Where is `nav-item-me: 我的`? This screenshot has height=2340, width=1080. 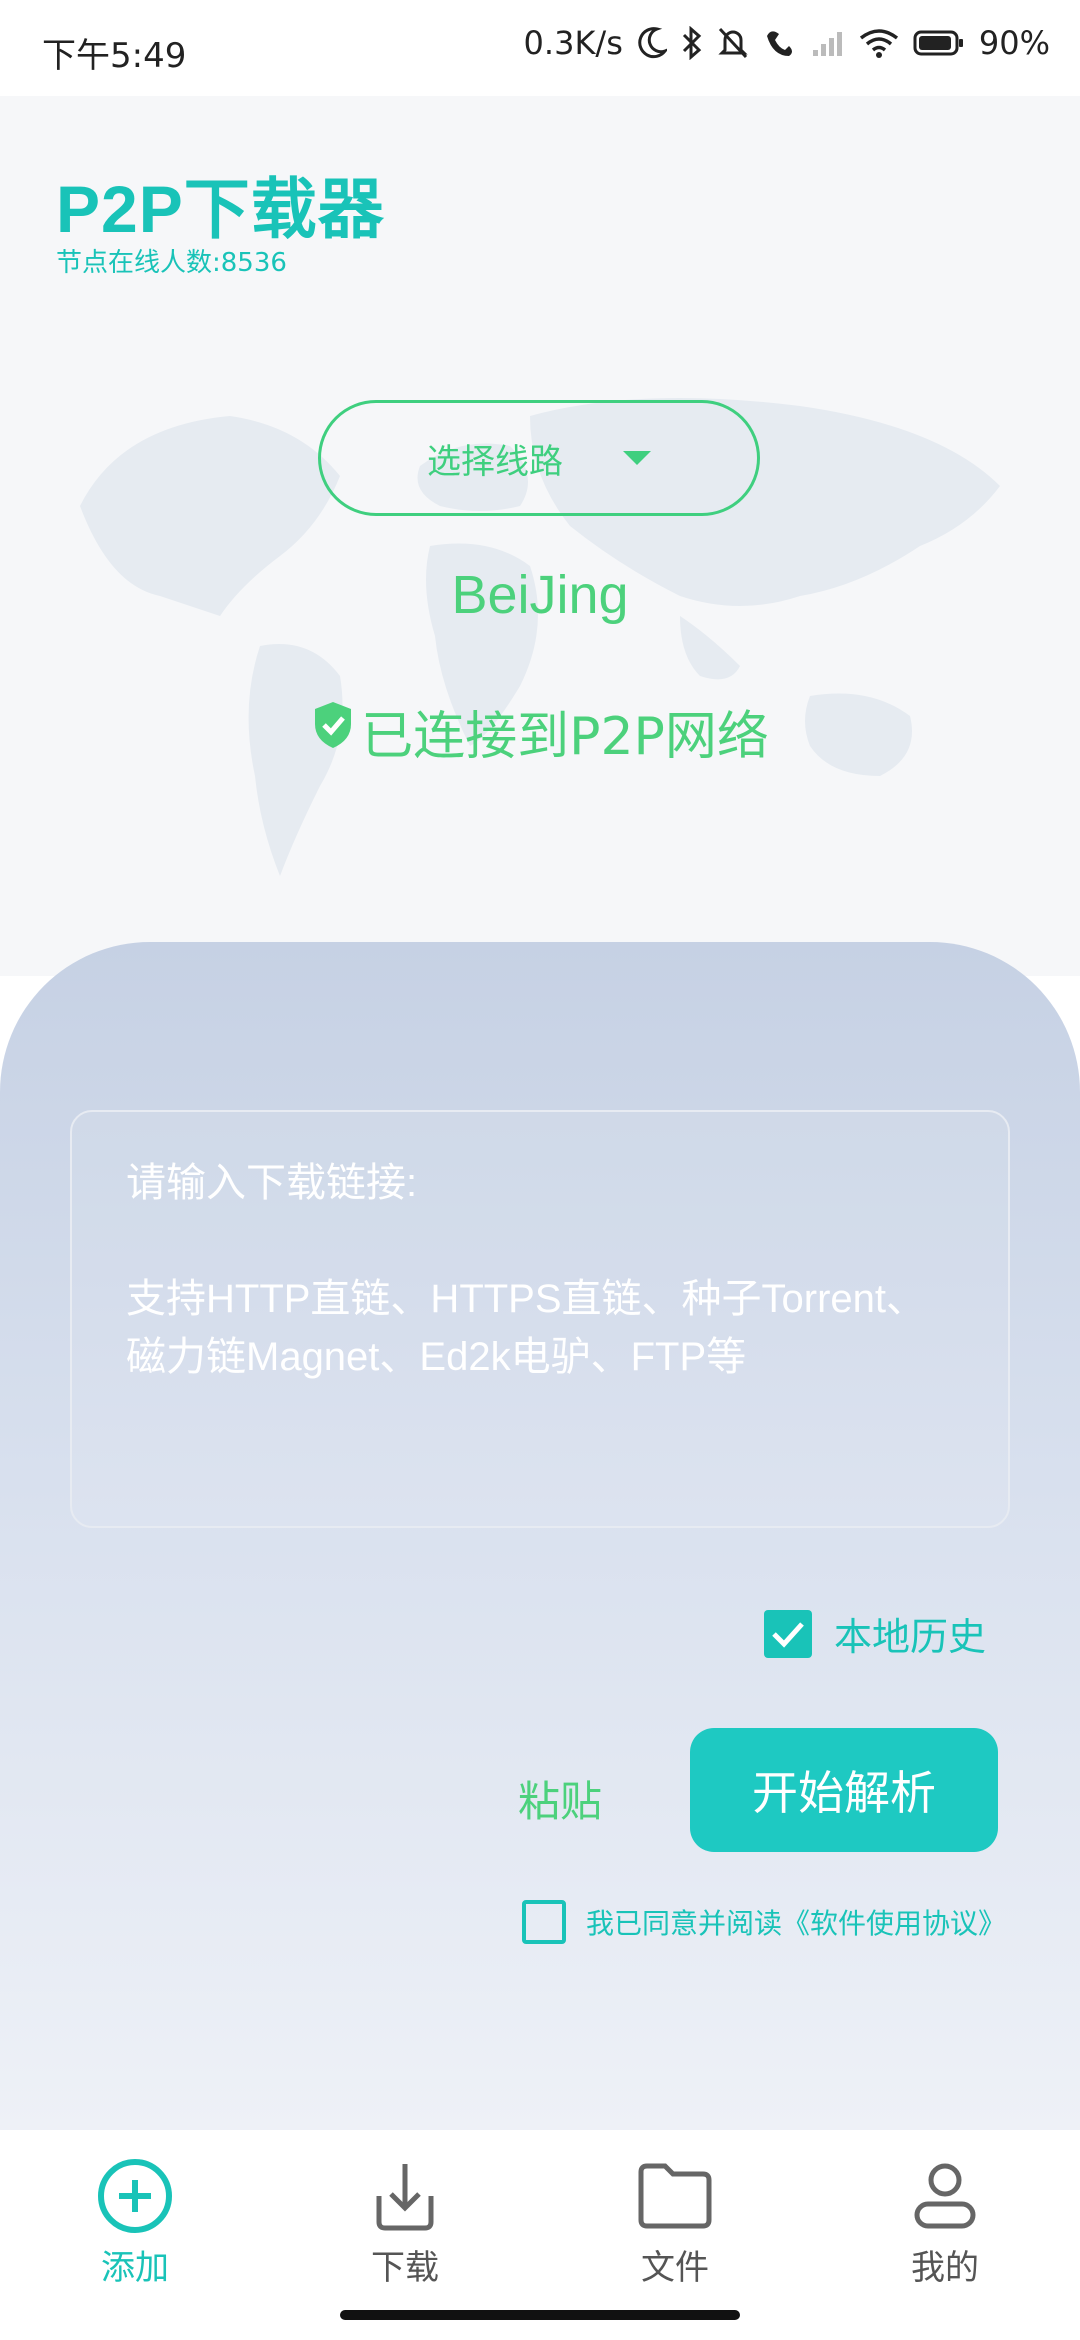
nav-item-me: 我的 is located at coordinates (945, 2222).